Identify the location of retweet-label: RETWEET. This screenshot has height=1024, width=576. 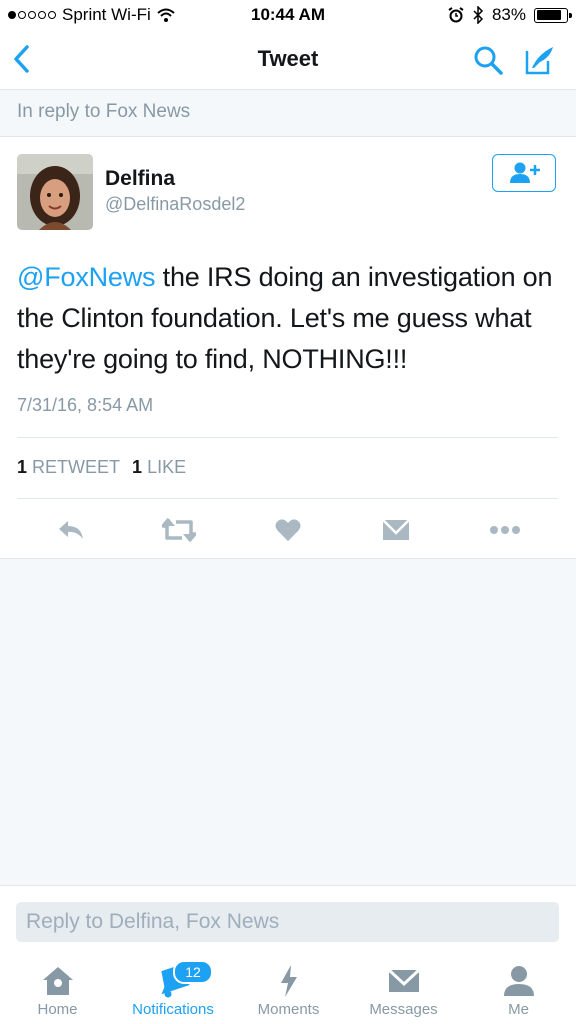
(76, 467).